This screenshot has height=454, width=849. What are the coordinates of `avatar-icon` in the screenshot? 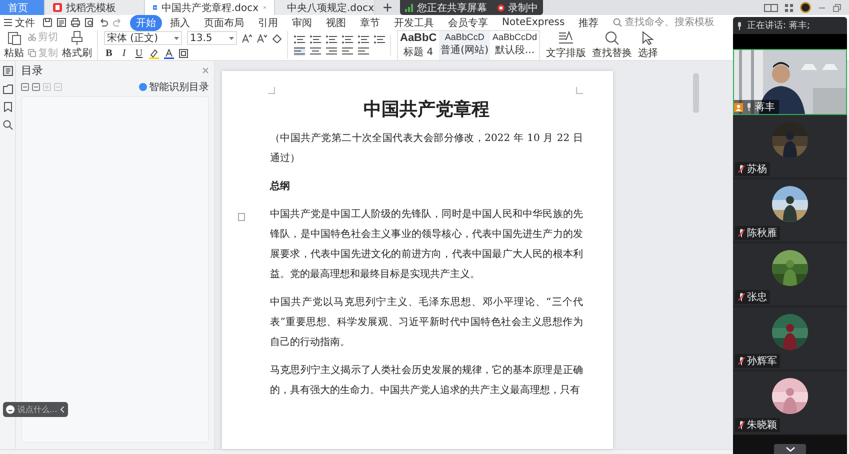 It's located at (805, 7).